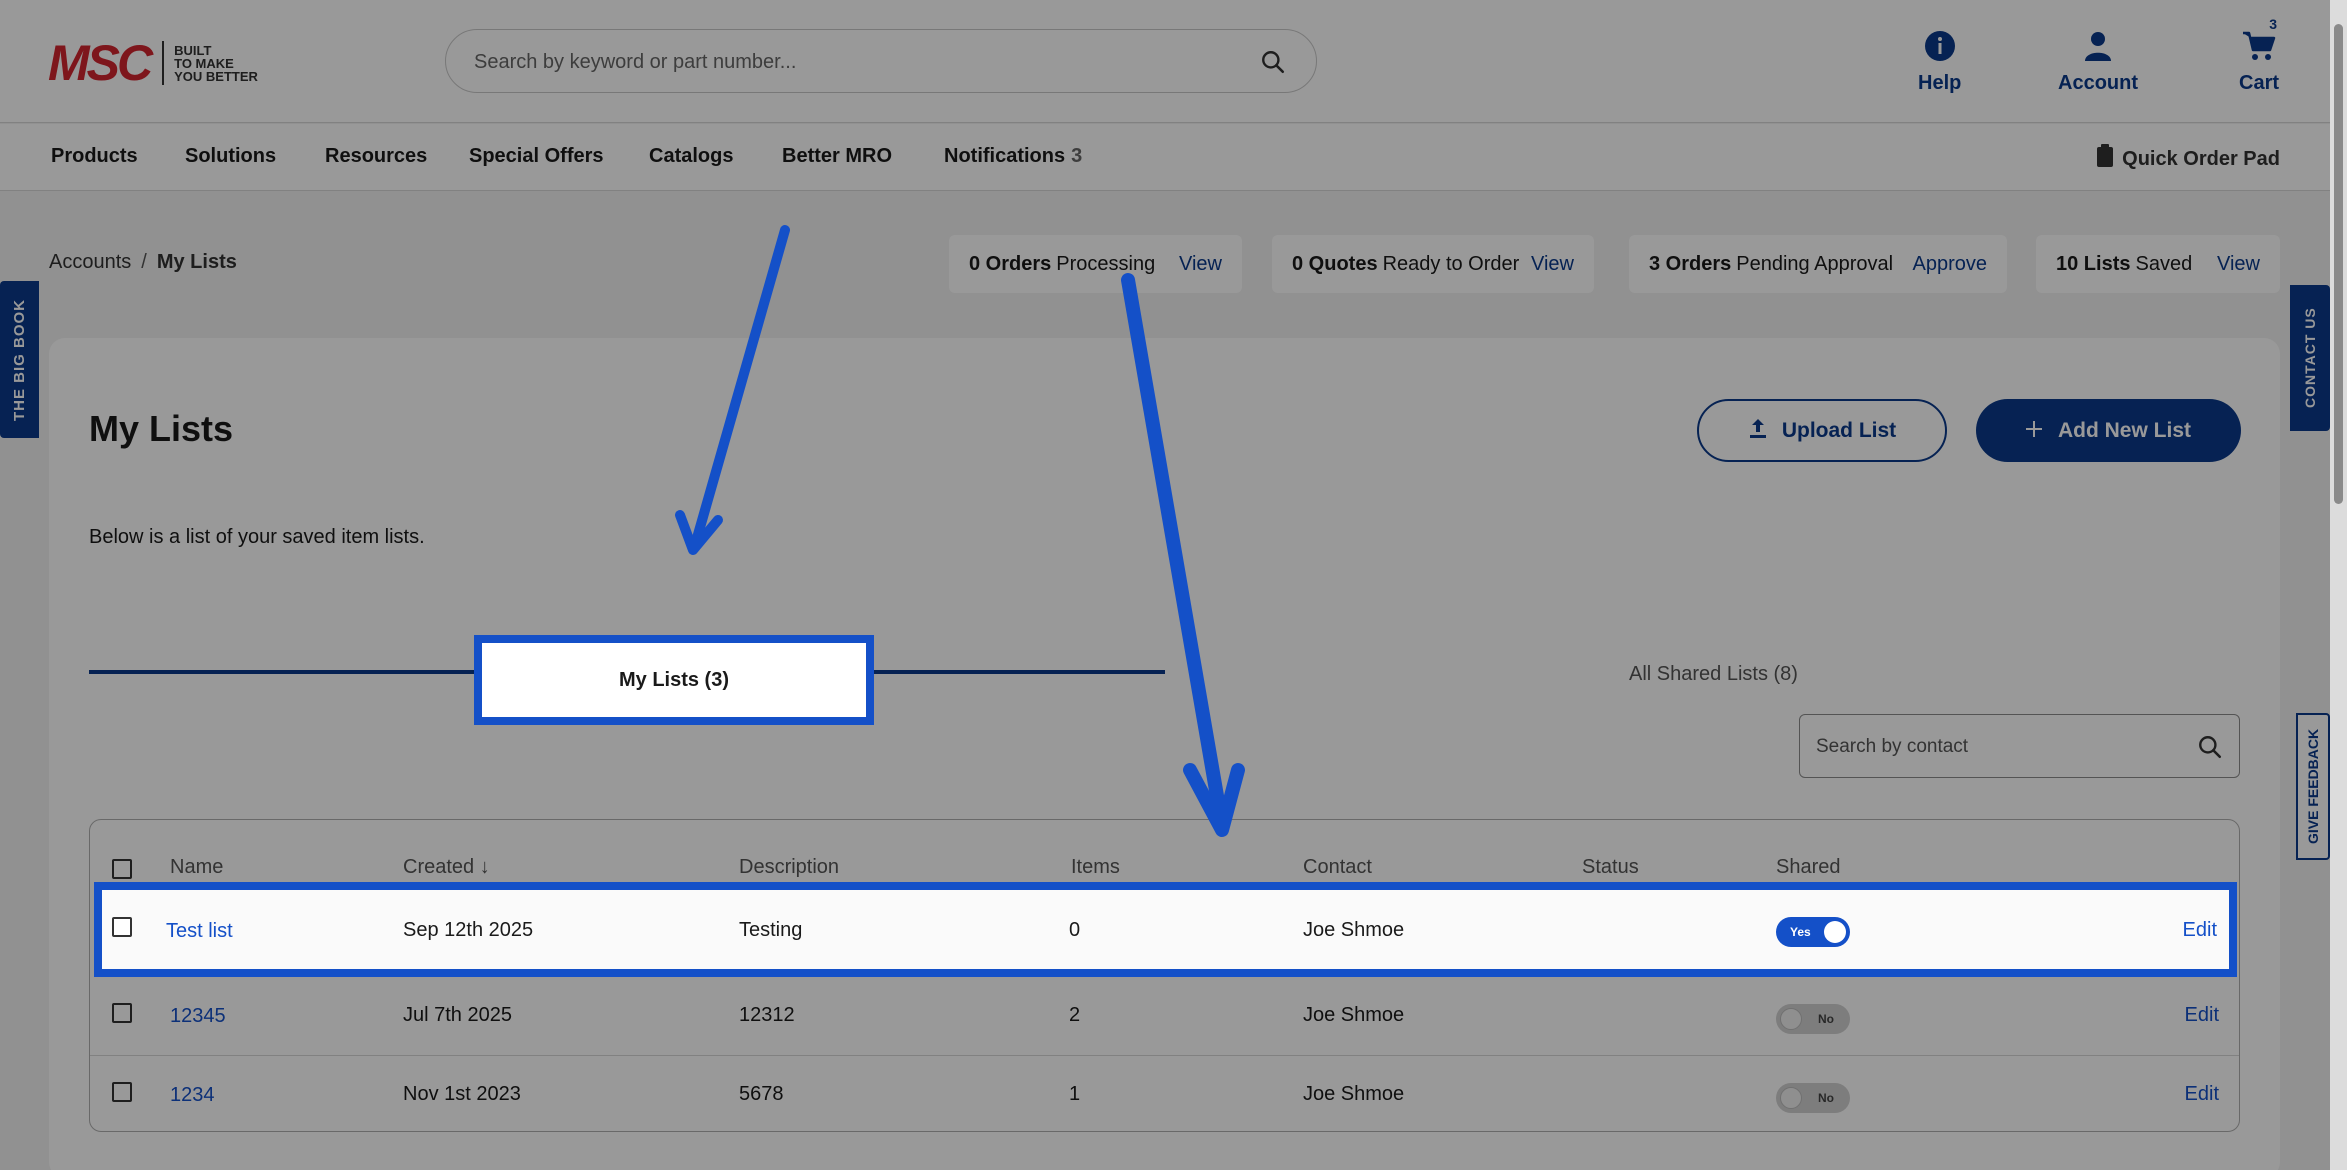 Image resolution: width=2347 pixels, height=1170 pixels. I want to click on status-text: Ready to Order, so click(1451, 263).